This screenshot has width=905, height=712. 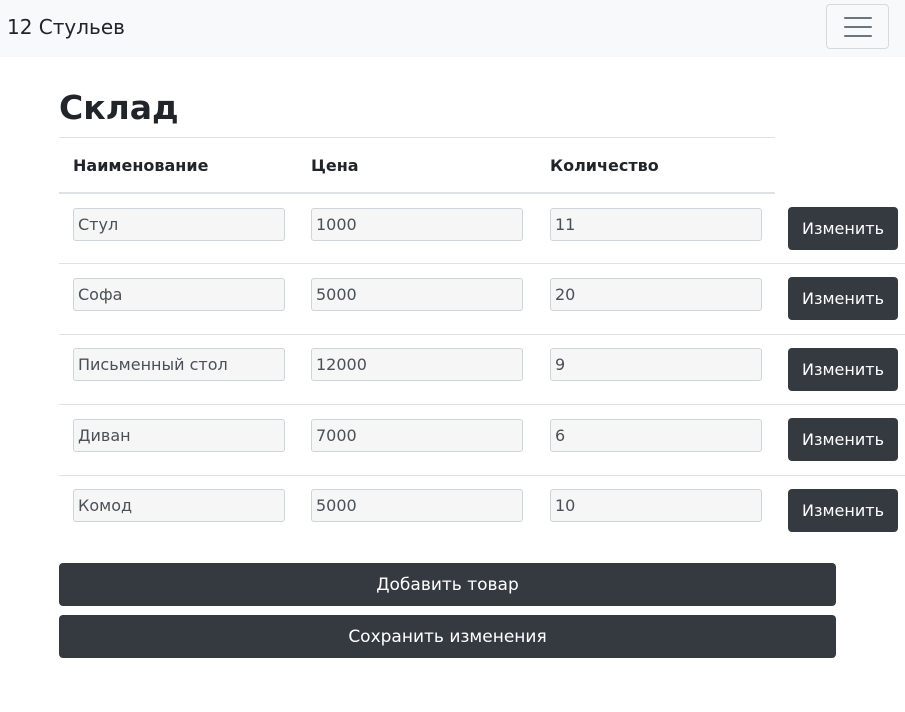 What do you see at coordinates (417, 137) in the screenshot?
I see `table-header-top-border` at bounding box center [417, 137].